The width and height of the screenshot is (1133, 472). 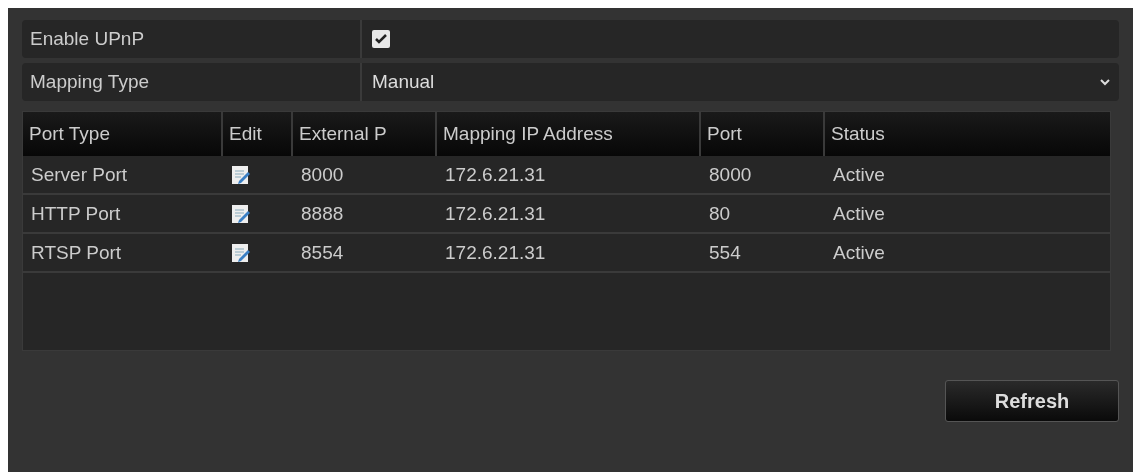 What do you see at coordinates (858, 134) in the screenshot?
I see `column-header: Status` at bounding box center [858, 134].